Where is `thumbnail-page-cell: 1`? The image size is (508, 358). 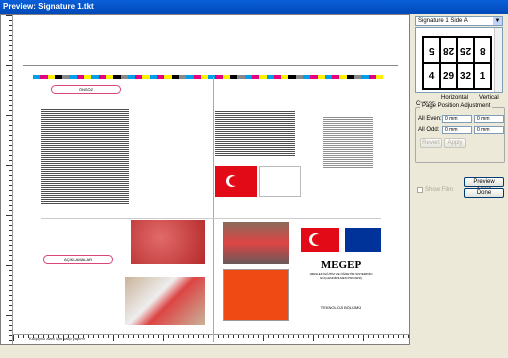 thumbnail-page-cell: 1 is located at coordinates (482, 76).